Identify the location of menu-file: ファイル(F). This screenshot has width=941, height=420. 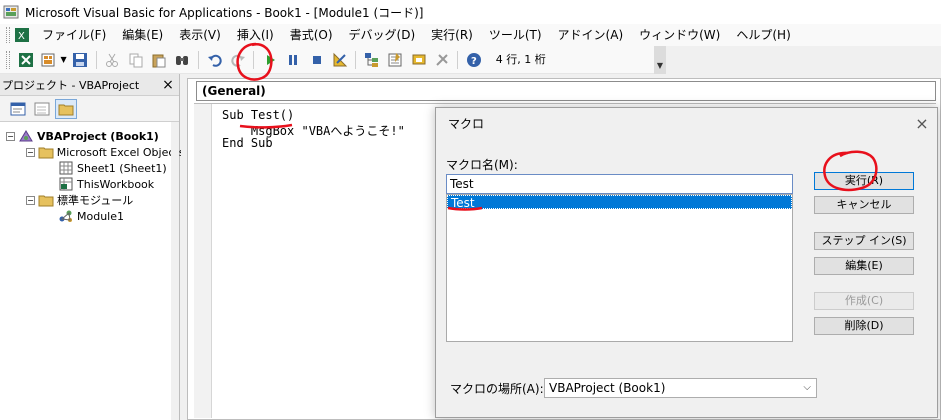
(74, 35).